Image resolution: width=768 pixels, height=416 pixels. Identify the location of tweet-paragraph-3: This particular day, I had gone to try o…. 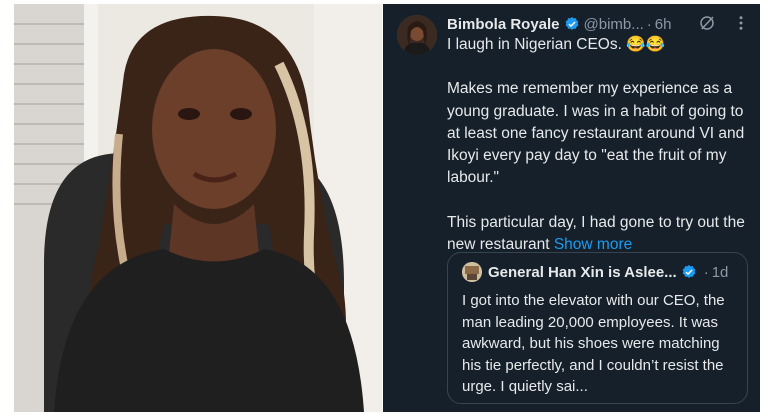
(597, 234).